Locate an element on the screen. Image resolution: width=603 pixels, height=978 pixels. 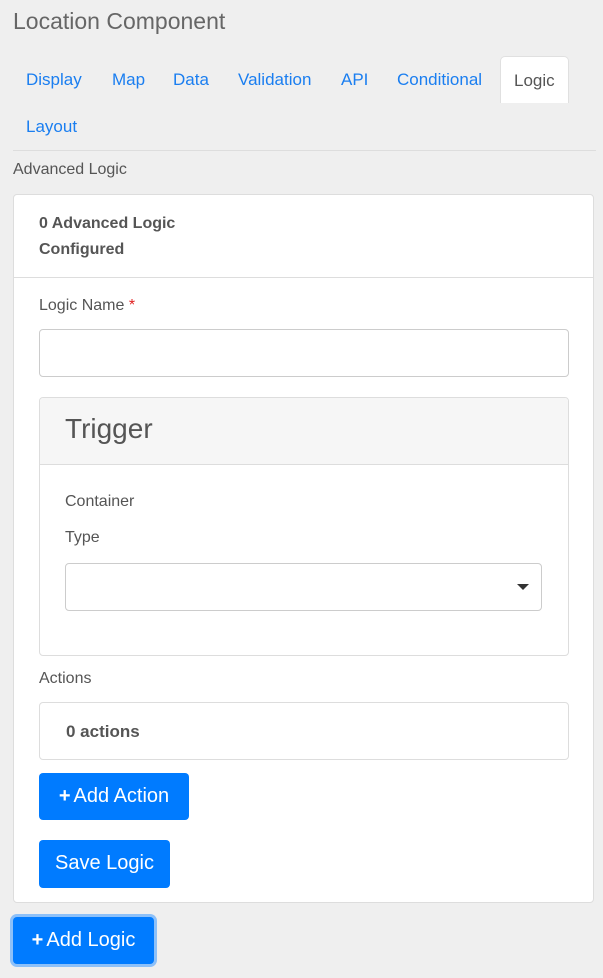
type-select is located at coordinates (303, 587).